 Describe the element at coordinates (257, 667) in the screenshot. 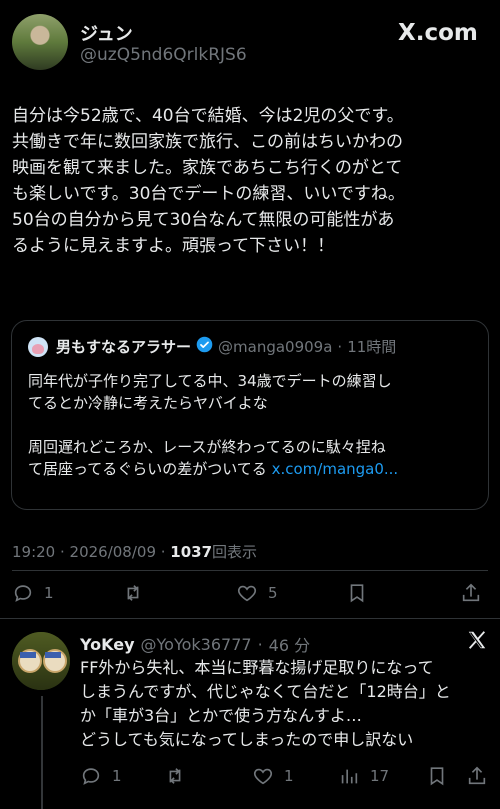

I see `reply-line: FF外から失礼、本当に野暮な揚げ足取りになって` at that location.